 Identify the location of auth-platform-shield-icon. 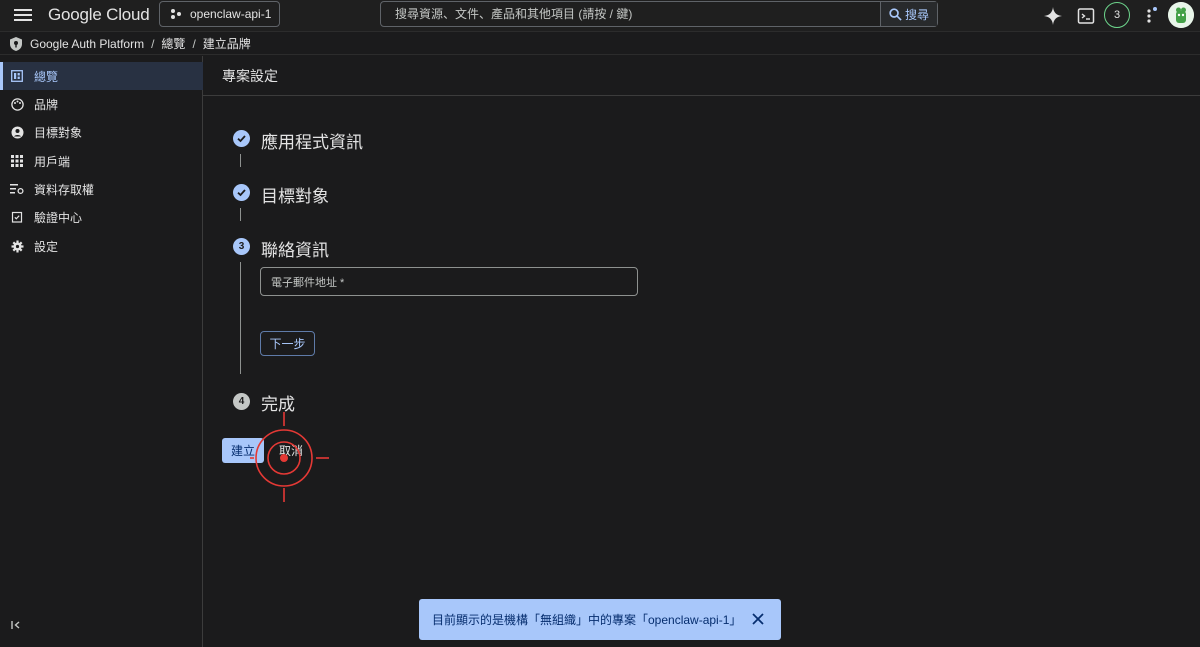
(16, 43).